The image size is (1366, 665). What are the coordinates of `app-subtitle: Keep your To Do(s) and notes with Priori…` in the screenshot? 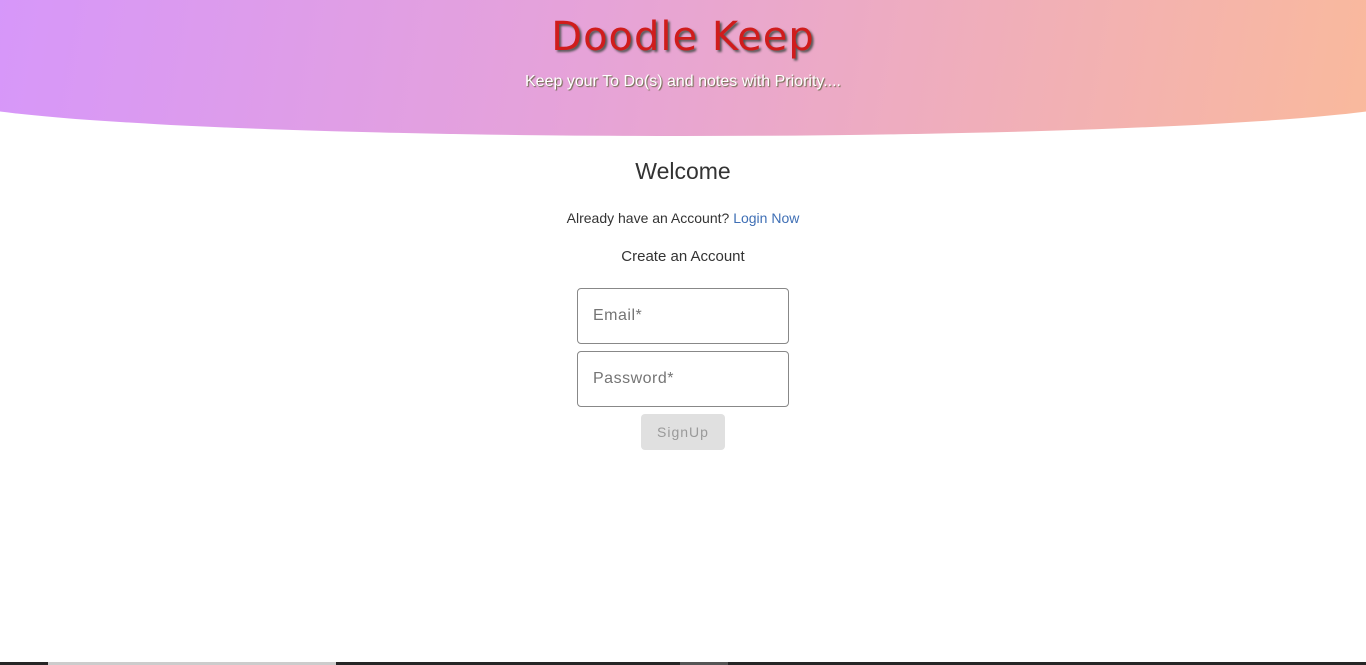 It's located at (683, 81).